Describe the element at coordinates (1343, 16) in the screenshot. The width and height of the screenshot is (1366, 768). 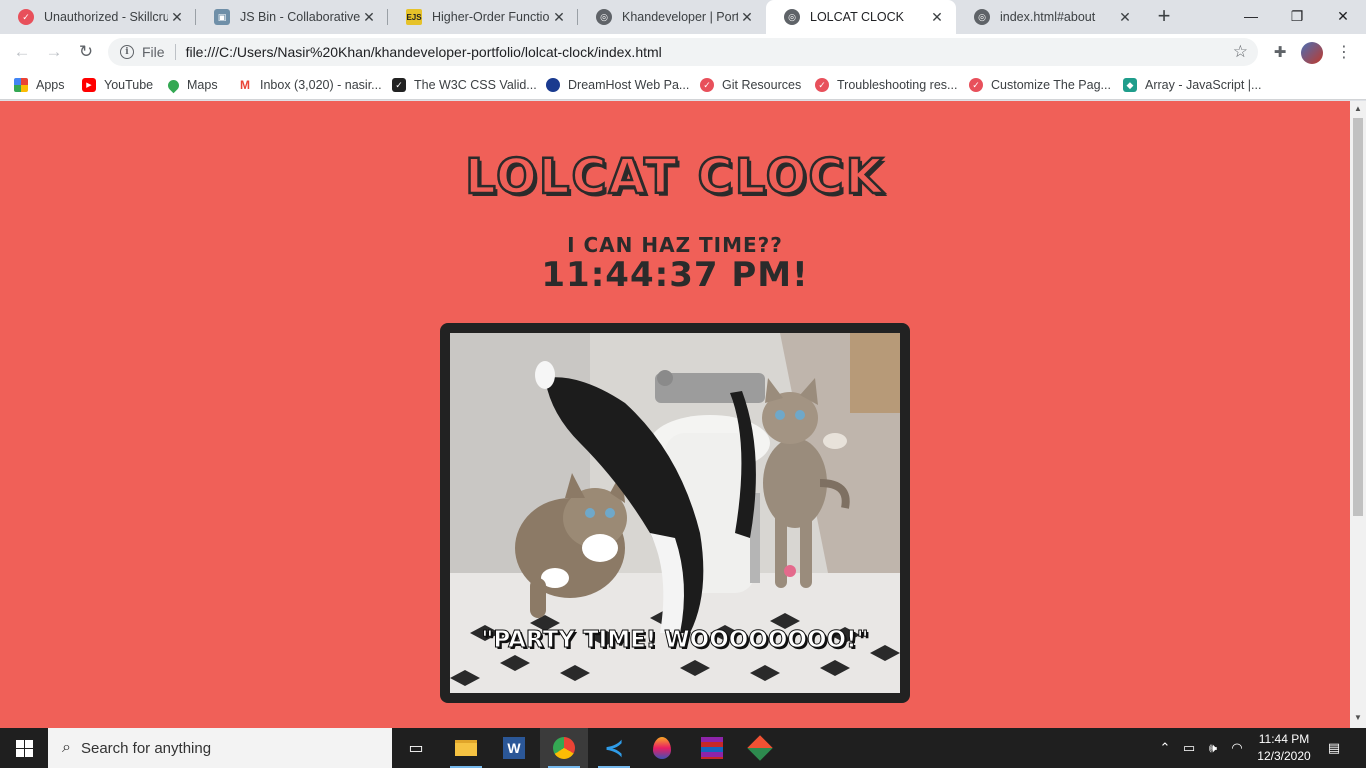
I see `close-window-button: ✕` at that location.